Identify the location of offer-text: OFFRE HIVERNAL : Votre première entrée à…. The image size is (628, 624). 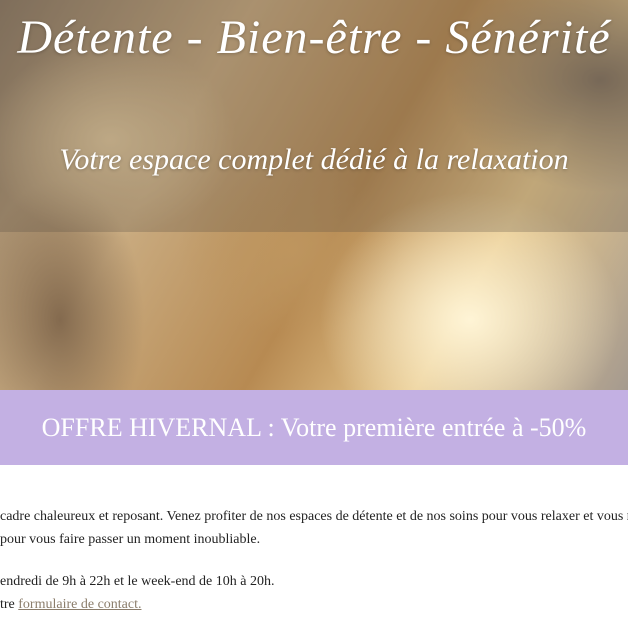
(314, 427).